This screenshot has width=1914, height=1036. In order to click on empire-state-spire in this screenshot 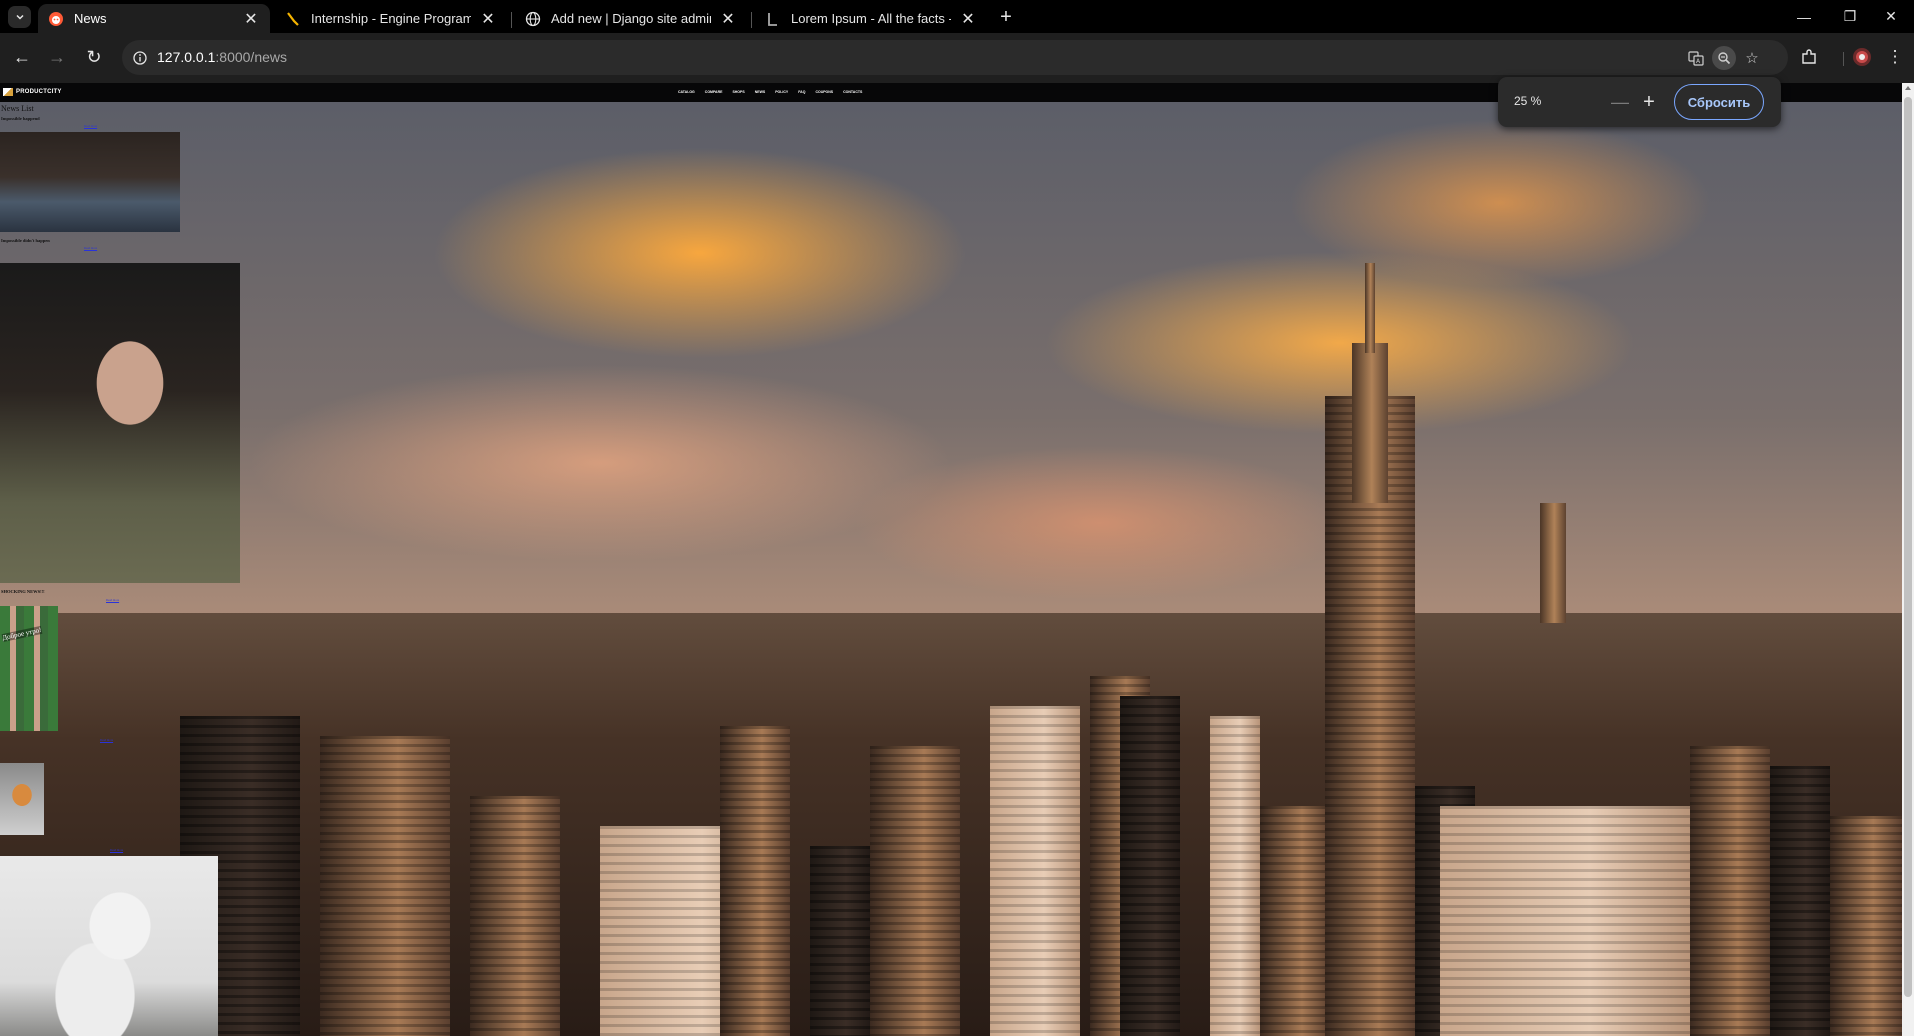, I will do `click(1370, 423)`.